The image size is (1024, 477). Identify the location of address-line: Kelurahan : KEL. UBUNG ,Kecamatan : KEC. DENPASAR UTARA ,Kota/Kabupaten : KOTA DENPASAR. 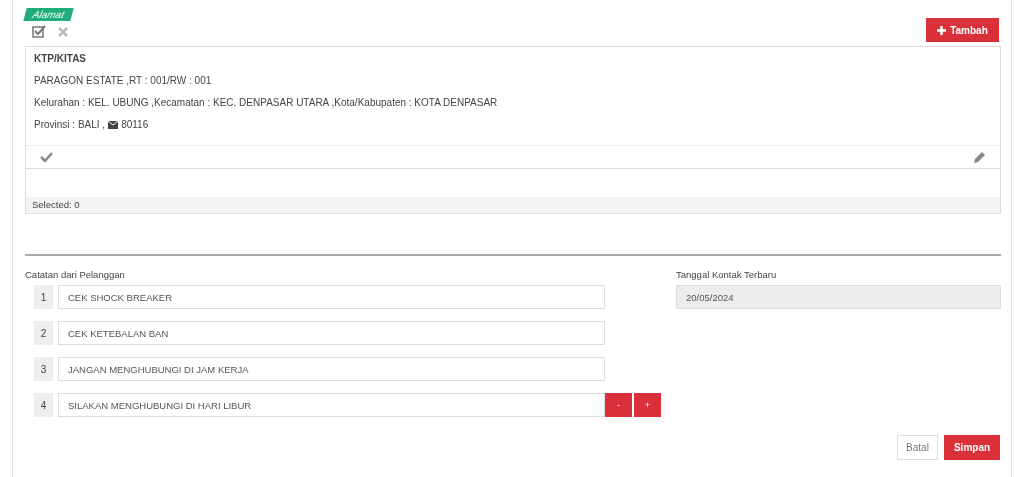
(266, 102).